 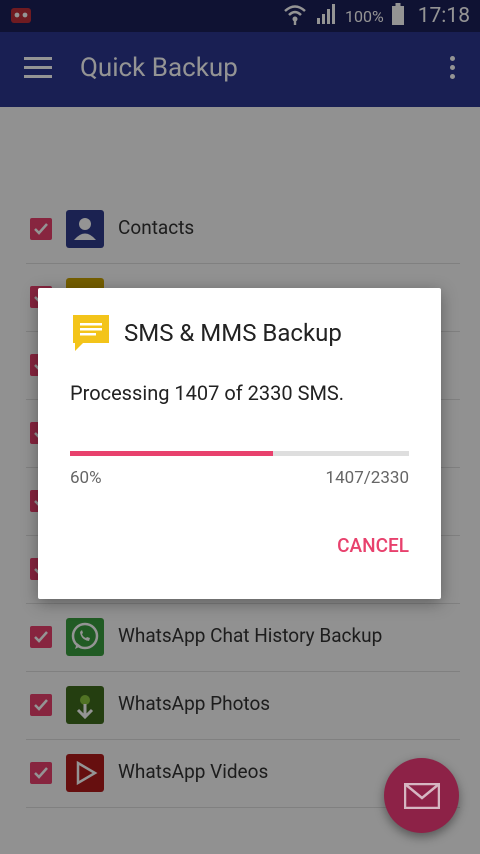 I want to click on envelope-icon, so click(x=422, y=796).